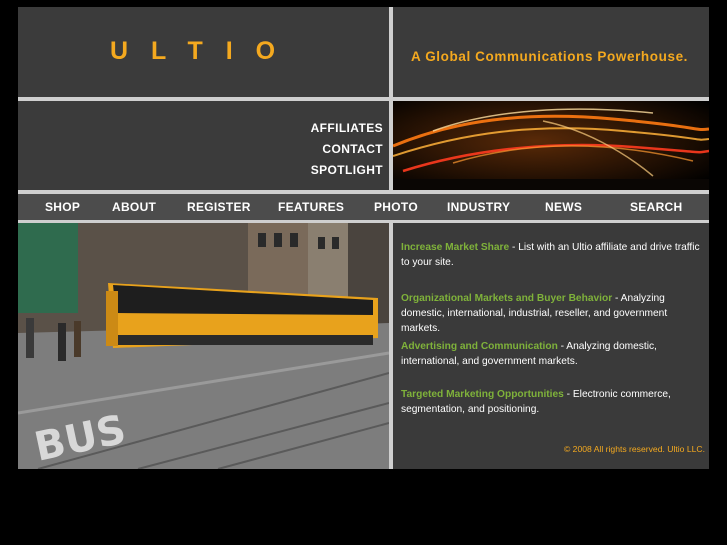 The image size is (727, 545). I want to click on tagline-panel: A Global Communications Powerhouse., so click(551, 52).